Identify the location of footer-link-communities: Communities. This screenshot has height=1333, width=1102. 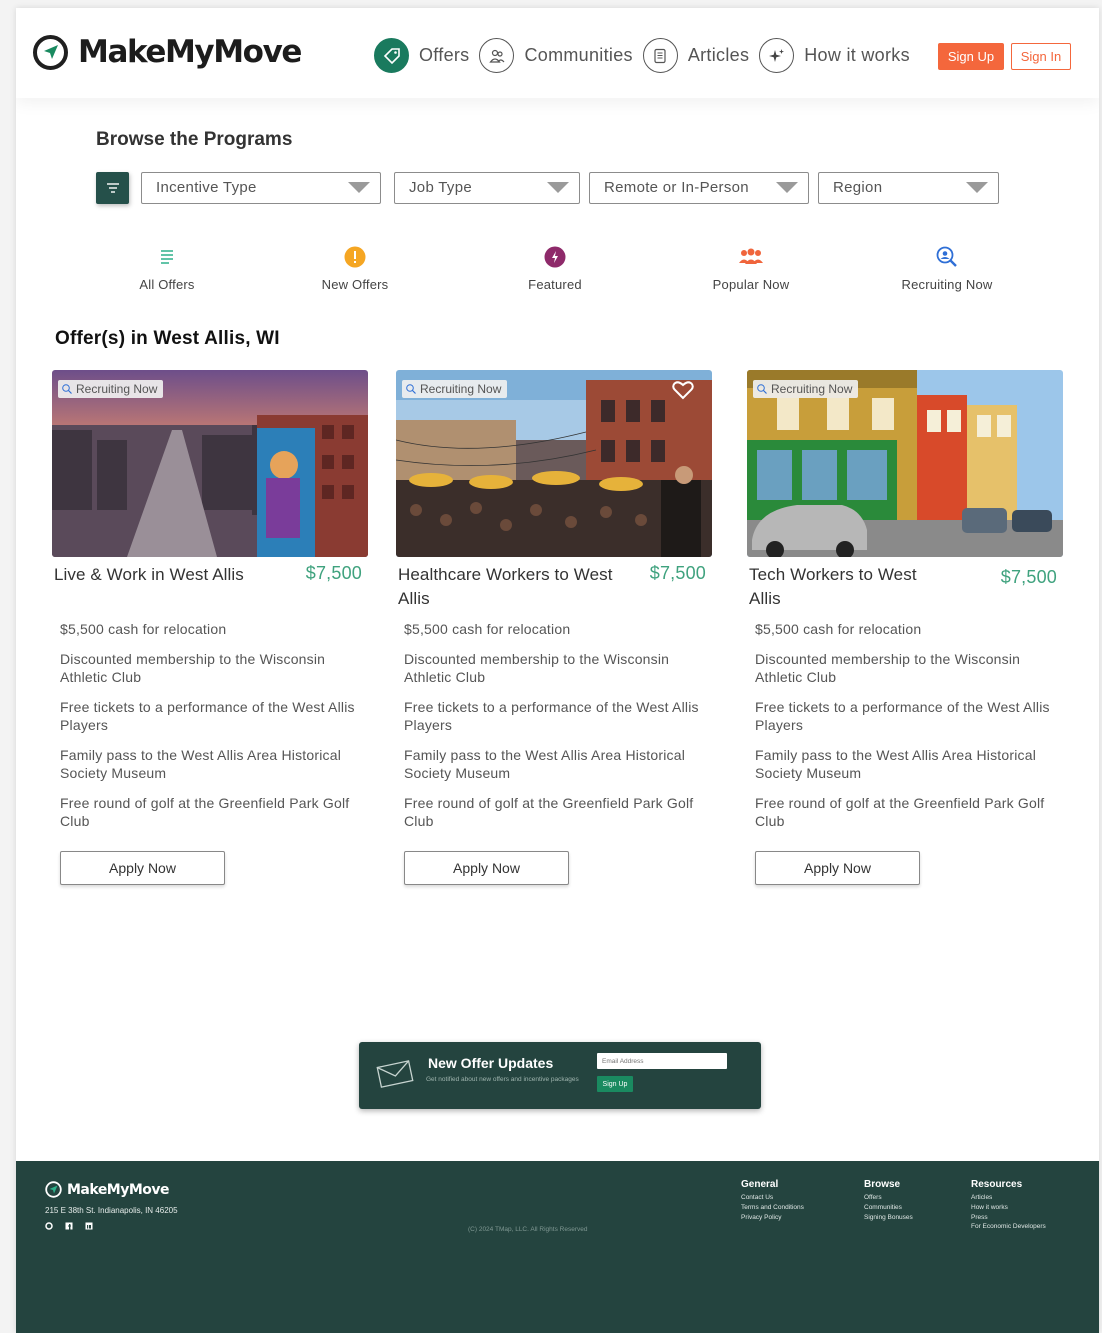
(888, 1208).